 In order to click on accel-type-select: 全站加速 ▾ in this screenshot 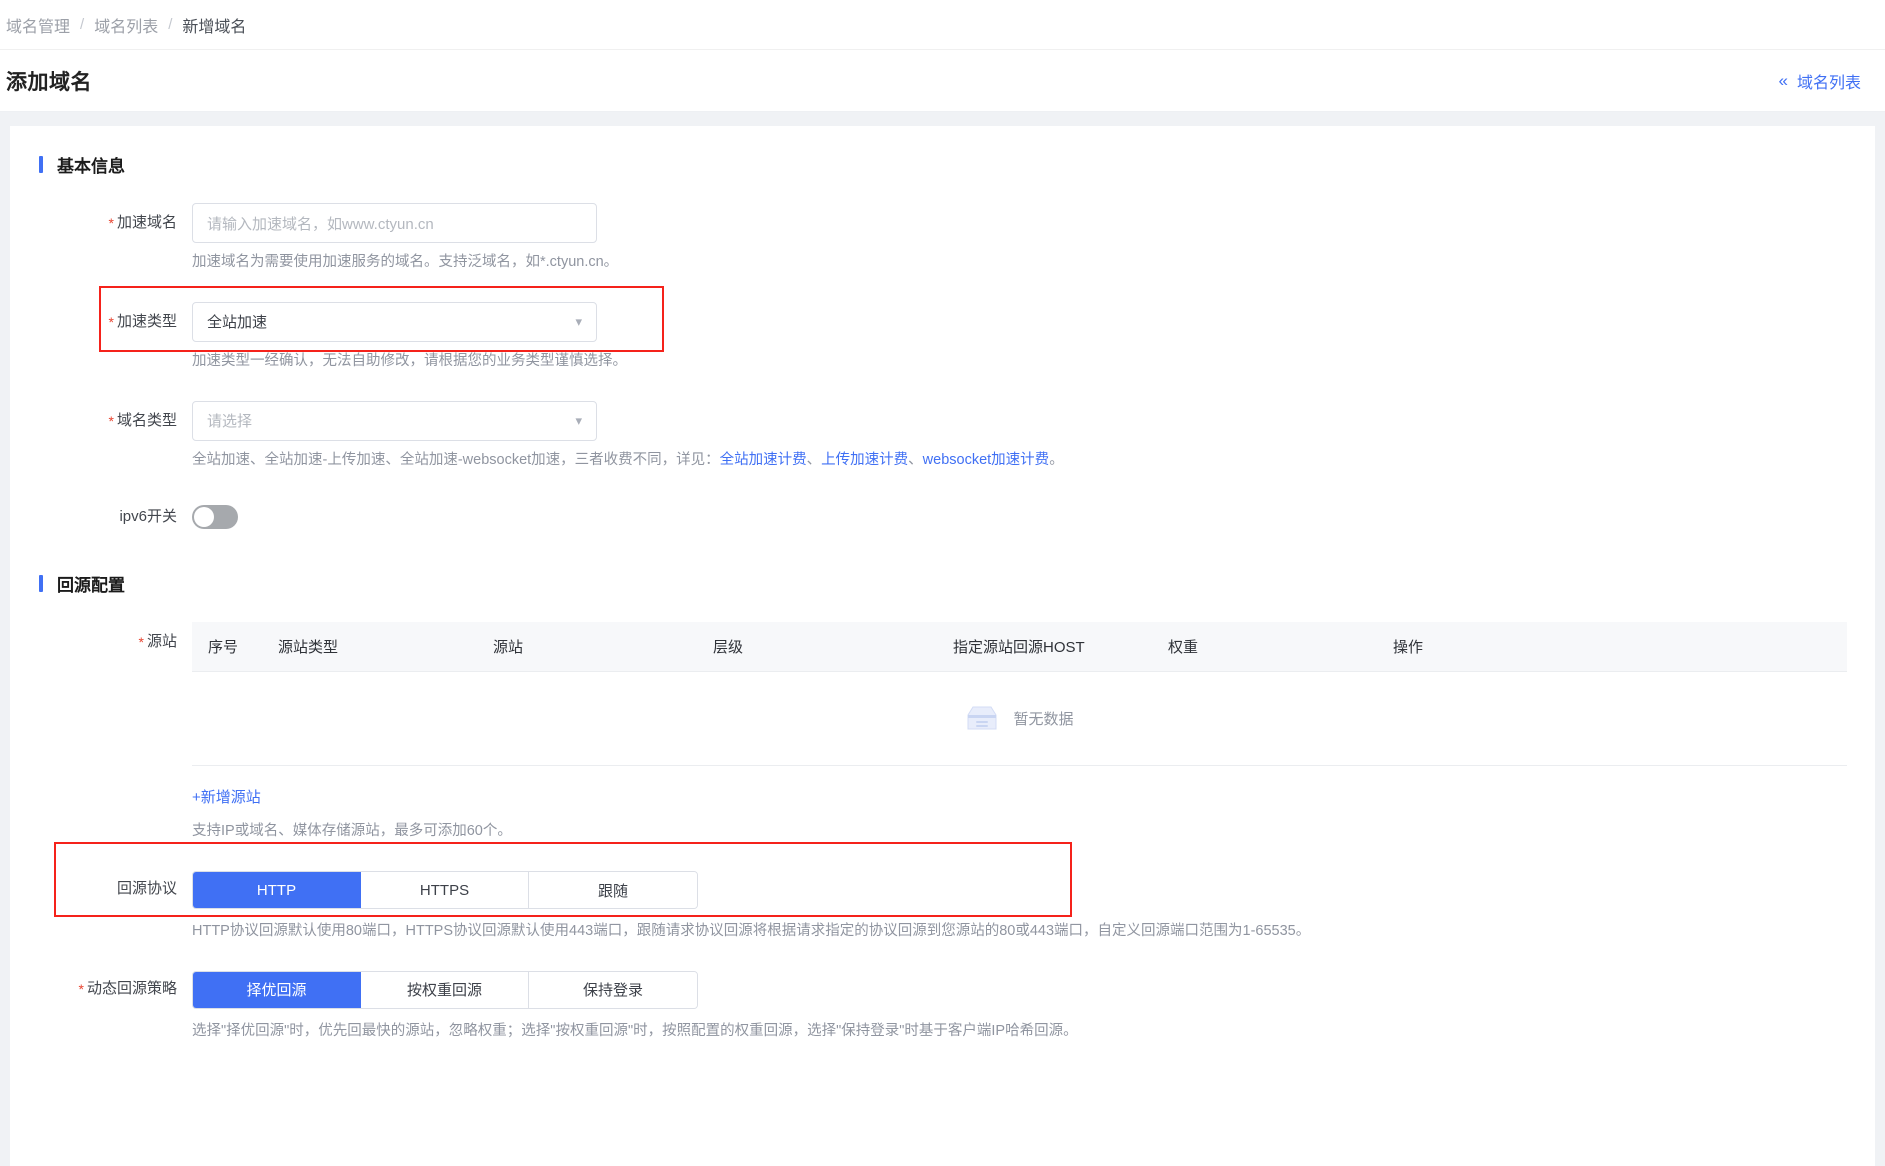, I will do `click(394, 321)`.